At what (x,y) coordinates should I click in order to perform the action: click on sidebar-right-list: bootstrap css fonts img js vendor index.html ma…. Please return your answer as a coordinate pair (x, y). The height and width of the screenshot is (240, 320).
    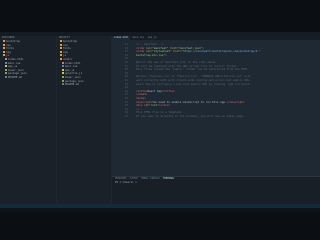
    Looking at the image, I should click on (84, 63).